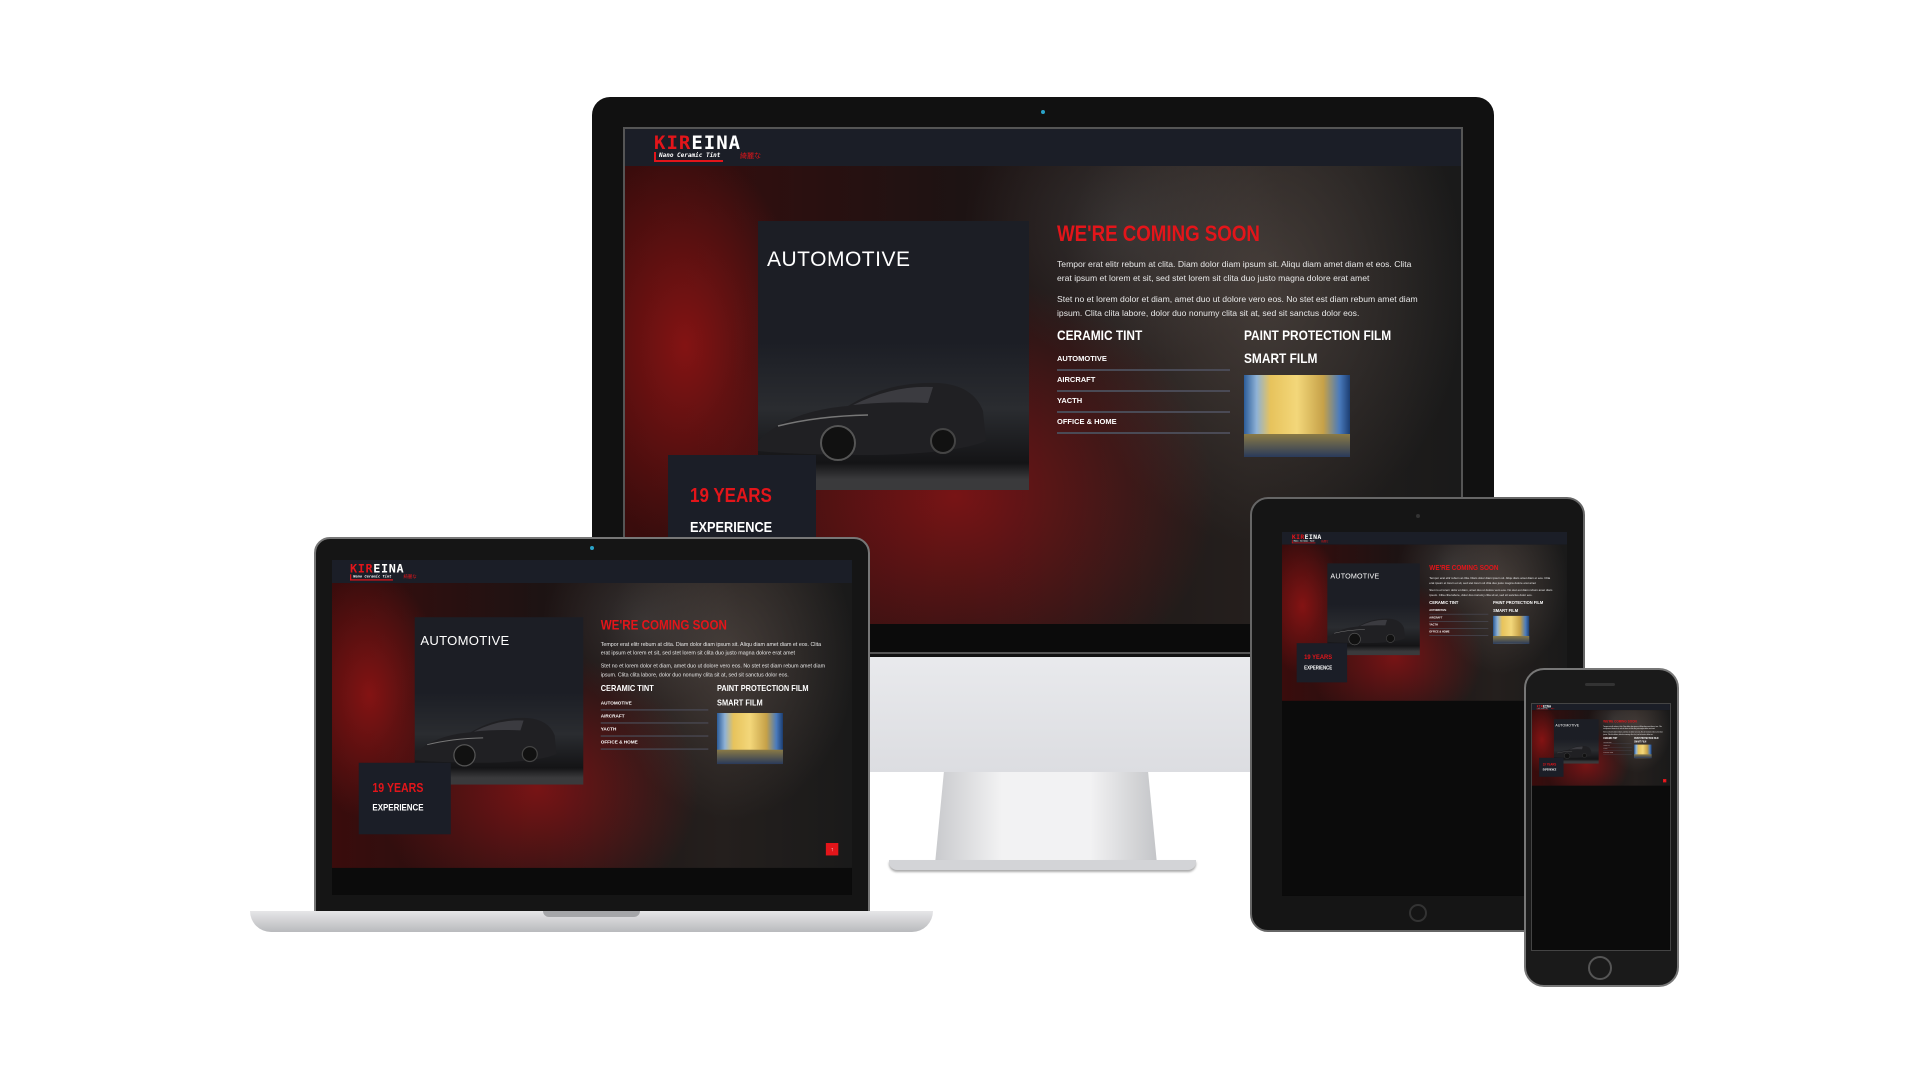 This screenshot has width=1920, height=1080. I want to click on laptop-notch, so click(591, 914).